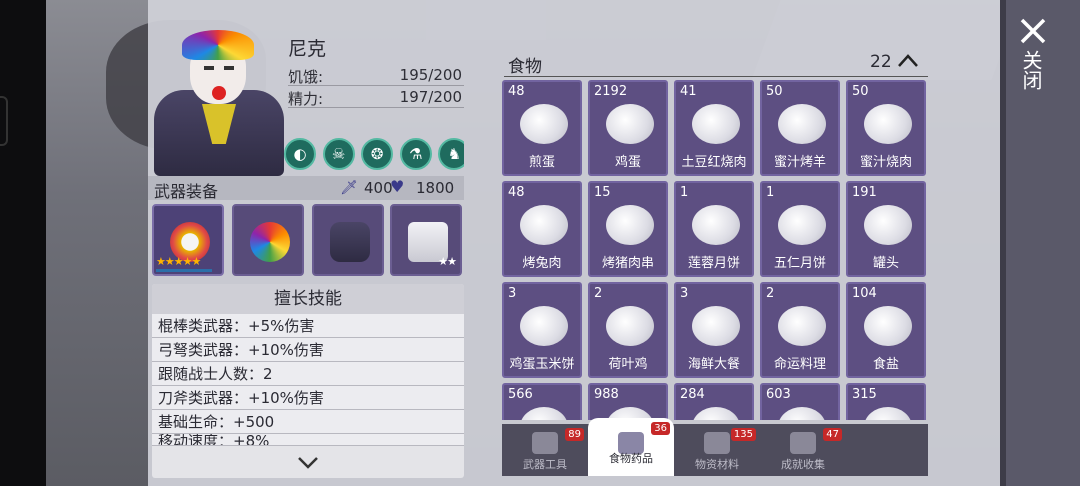  Describe the element at coordinates (186, 191) in the screenshot. I see `equipment-title: 武器装备` at that location.